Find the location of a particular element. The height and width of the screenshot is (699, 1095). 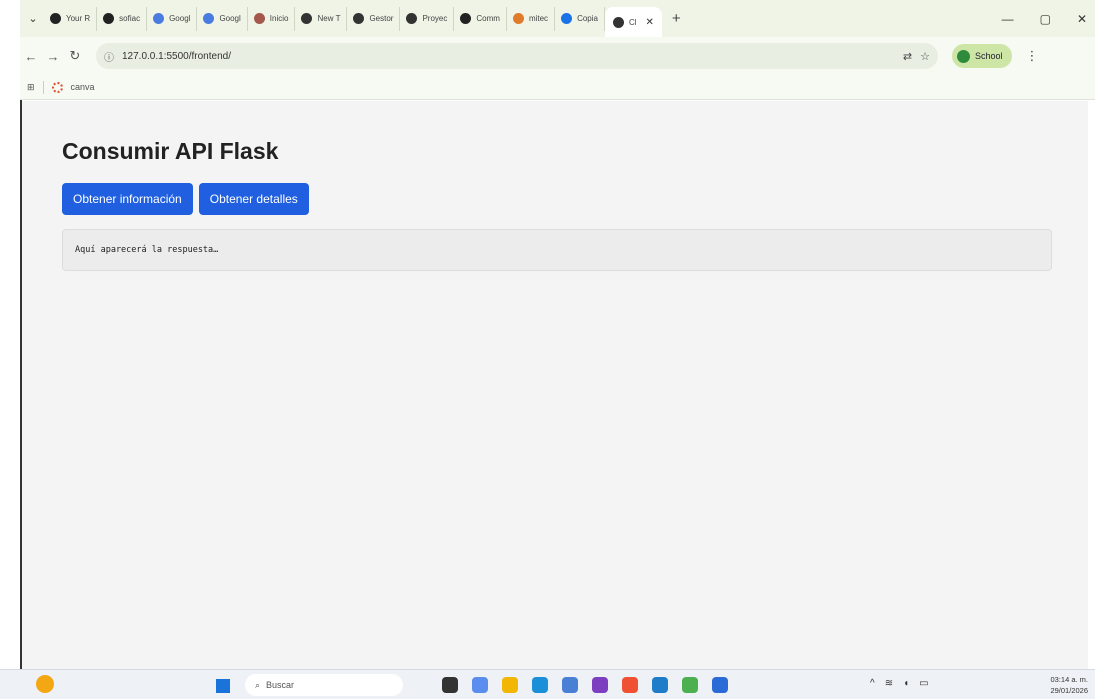

button-row: Obtener información Obtener detalles is located at coordinates (575, 199).